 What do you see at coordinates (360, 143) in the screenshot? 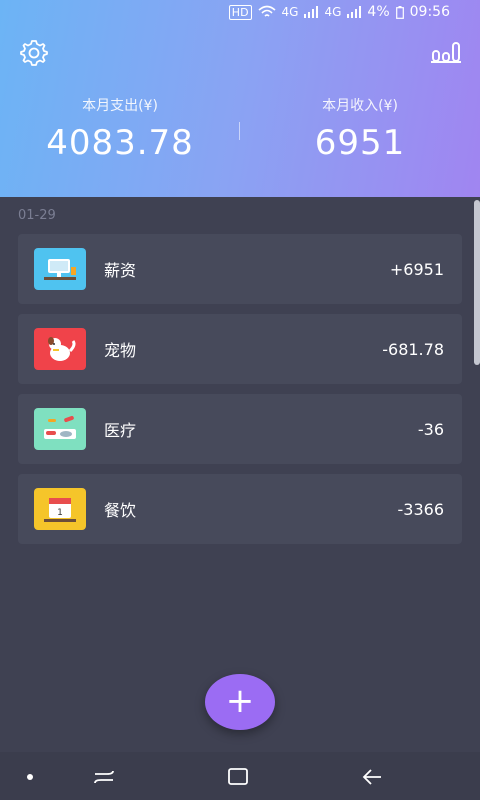
I see `income-value: 6951` at bounding box center [360, 143].